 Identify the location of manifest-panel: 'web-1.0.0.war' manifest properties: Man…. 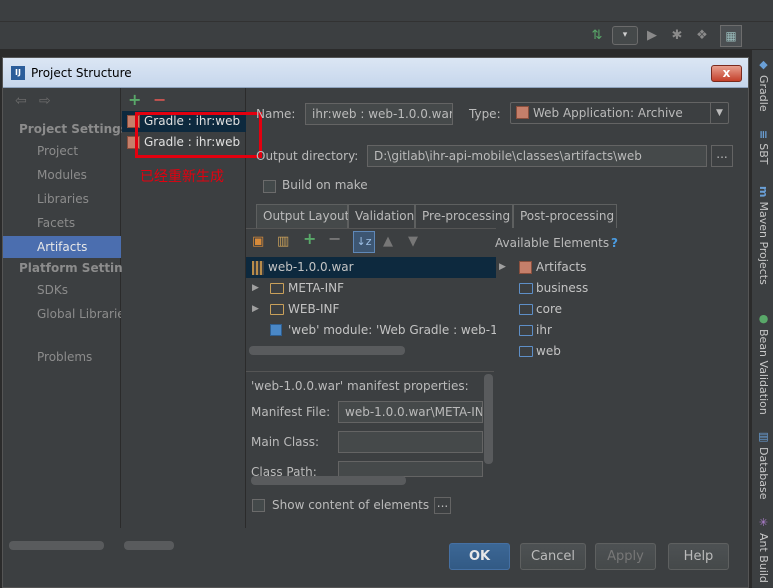
(370, 429).